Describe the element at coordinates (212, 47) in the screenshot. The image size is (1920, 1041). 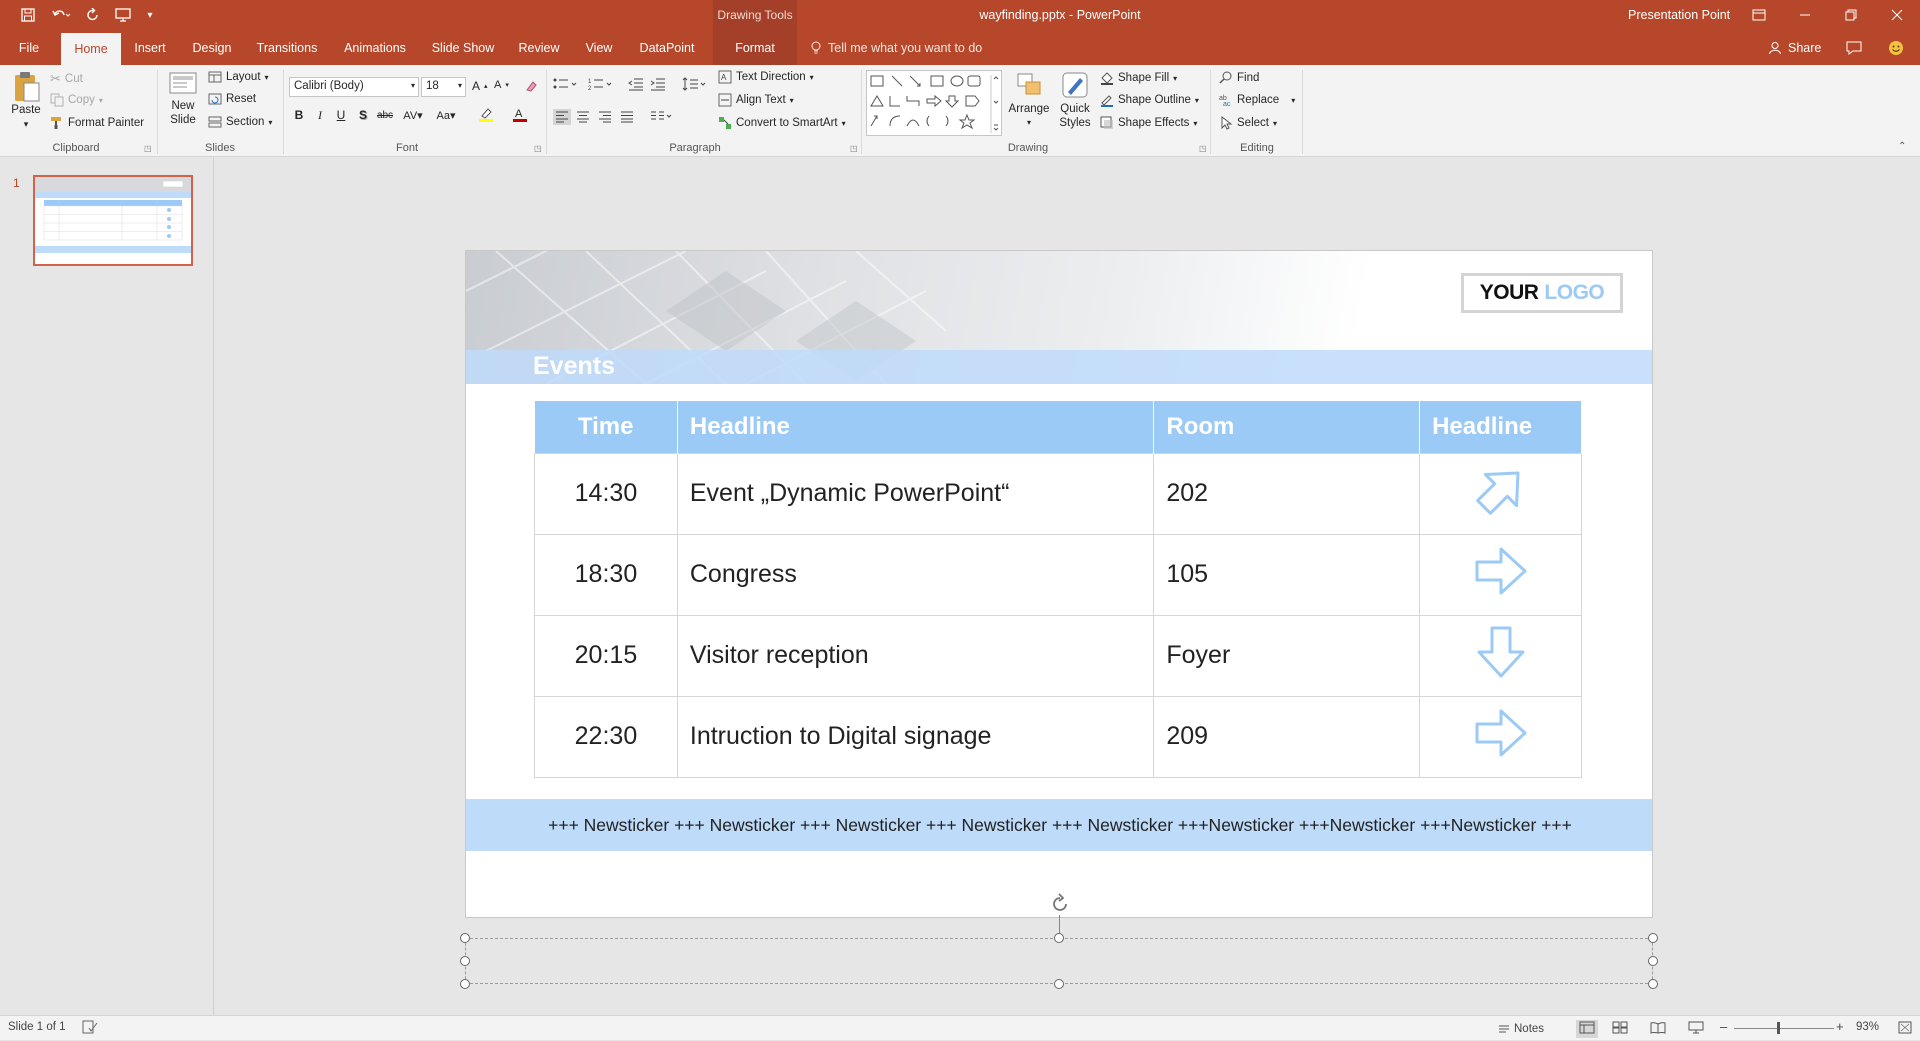
I see `tab-design: Design` at that location.